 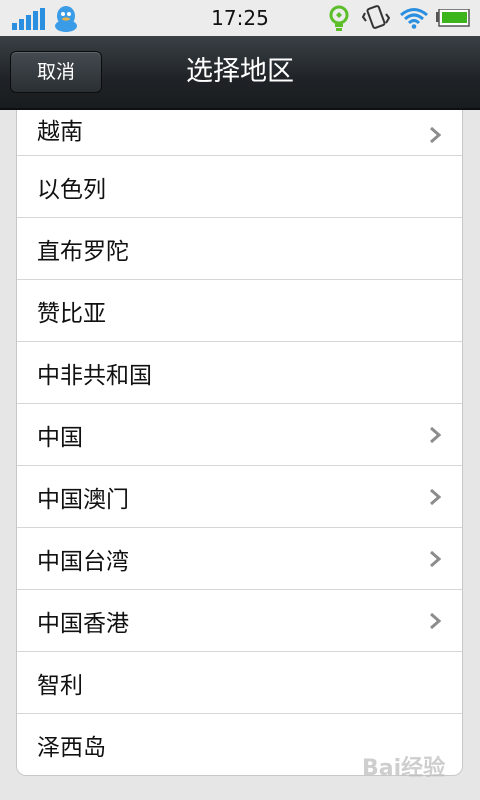 What do you see at coordinates (71, 313) in the screenshot?
I see `region-name: 赞比亚` at bounding box center [71, 313].